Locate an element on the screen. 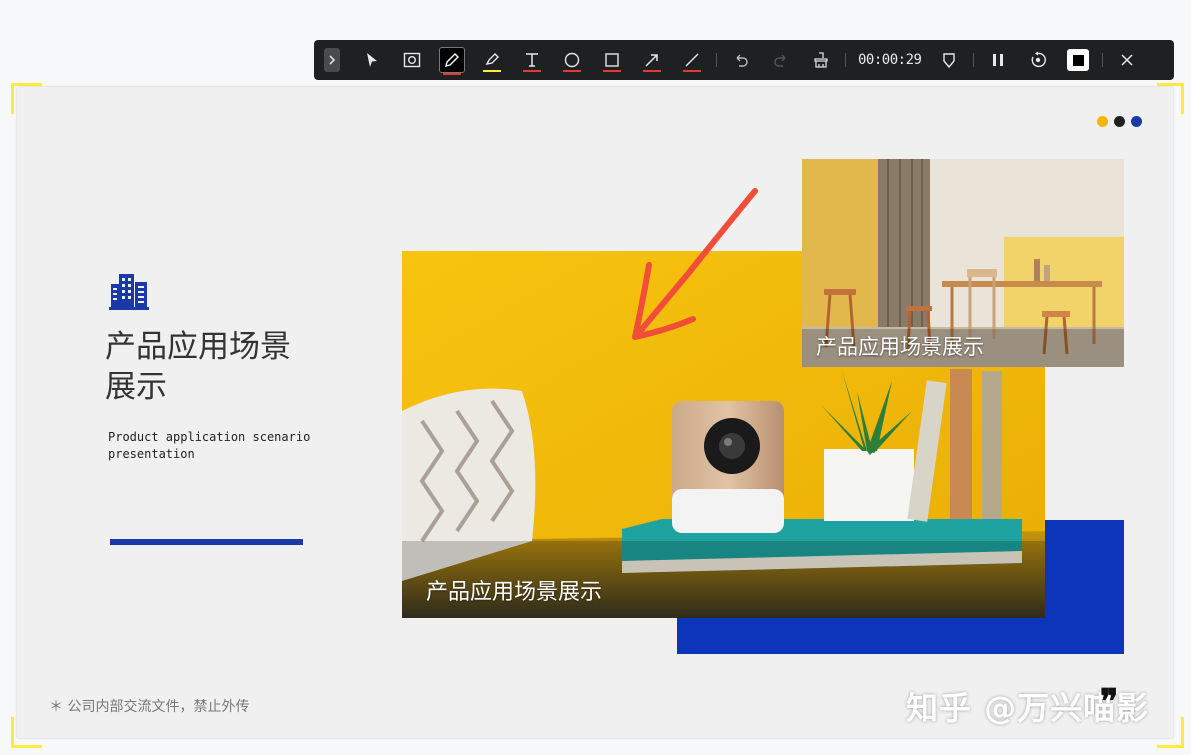 This screenshot has width=1191, height=755. restart-button is located at coordinates (1038, 60).